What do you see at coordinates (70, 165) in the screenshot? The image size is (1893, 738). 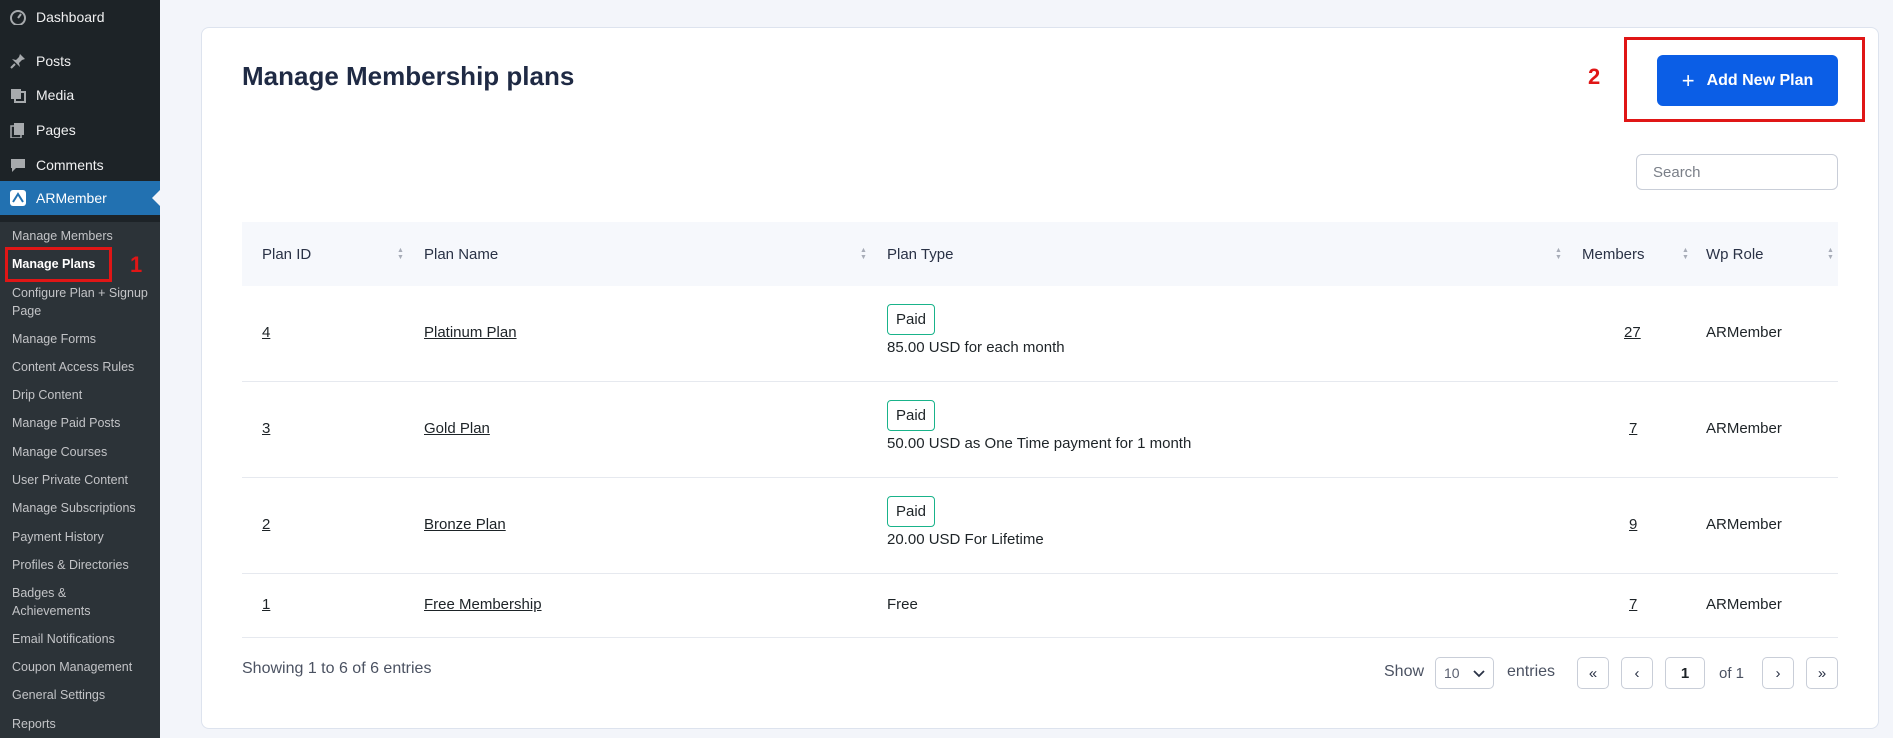 I see `menu-label: Comments` at bounding box center [70, 165].